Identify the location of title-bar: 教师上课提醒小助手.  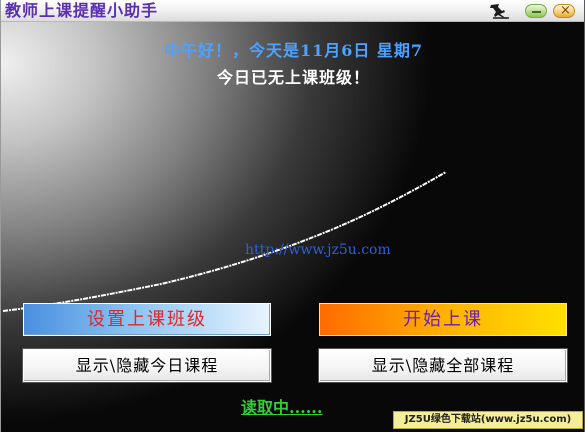
(292, 11).